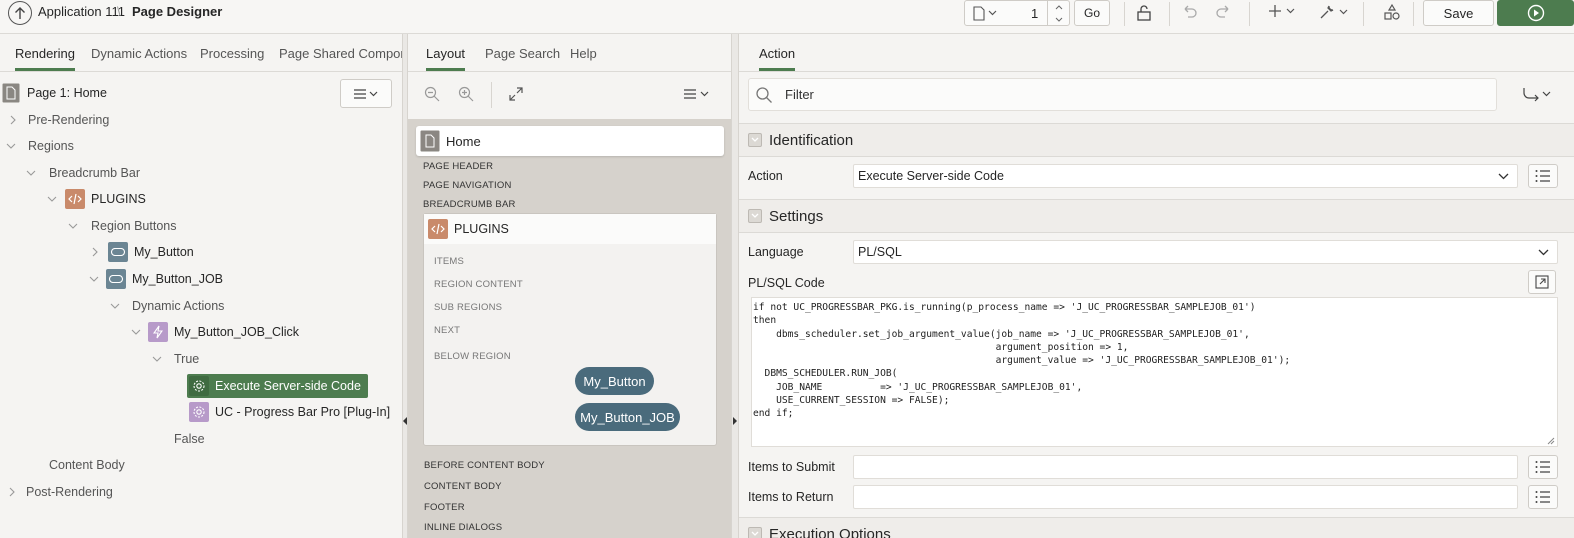 This screenshot has height=538, width=1574. I want to click on tab-layout: Layout, so click(446, 58).